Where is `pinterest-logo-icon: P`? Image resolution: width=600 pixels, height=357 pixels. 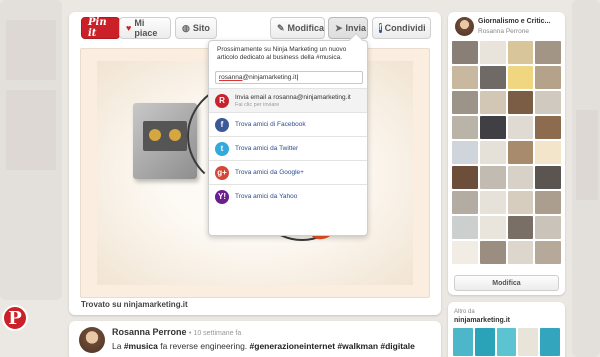 pinterest-logo-icon: P is located at coordinates (15, 318).